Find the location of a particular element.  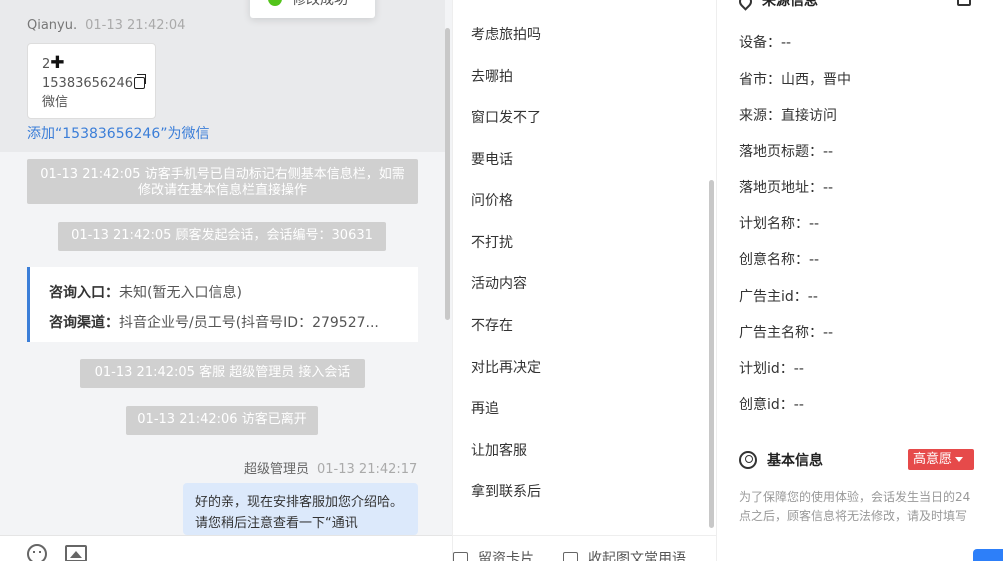

image-icon is located at coordinates (76, 553).